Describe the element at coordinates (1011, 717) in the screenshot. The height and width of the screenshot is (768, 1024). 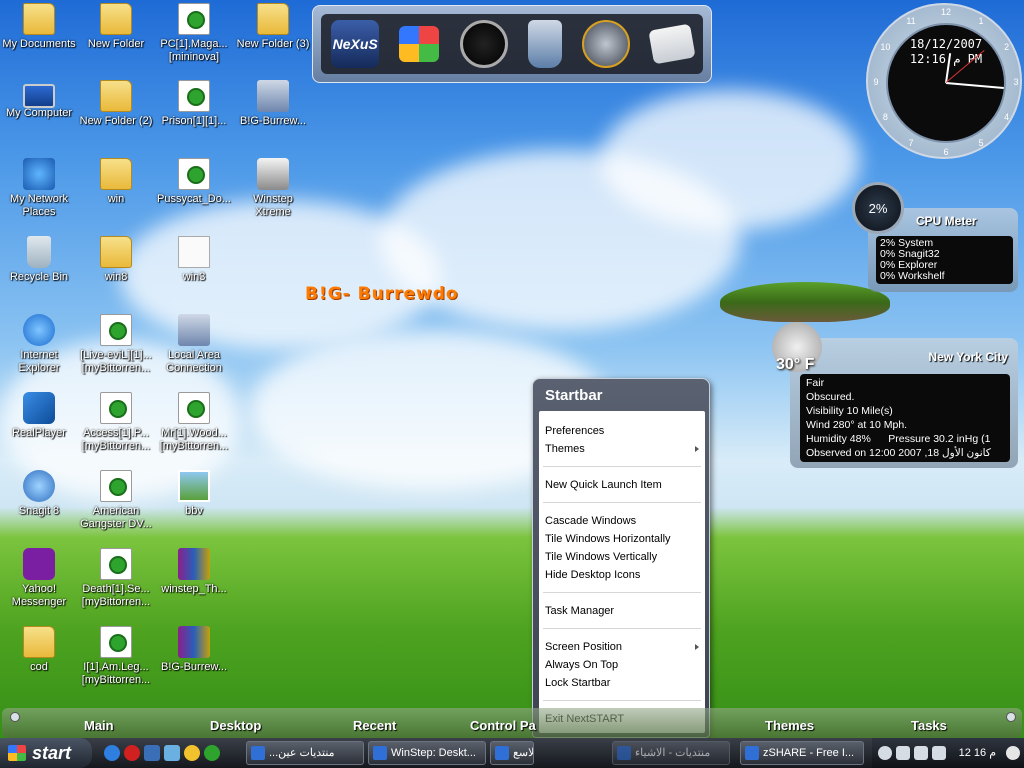
I see `startbar-right-knob` at that location.